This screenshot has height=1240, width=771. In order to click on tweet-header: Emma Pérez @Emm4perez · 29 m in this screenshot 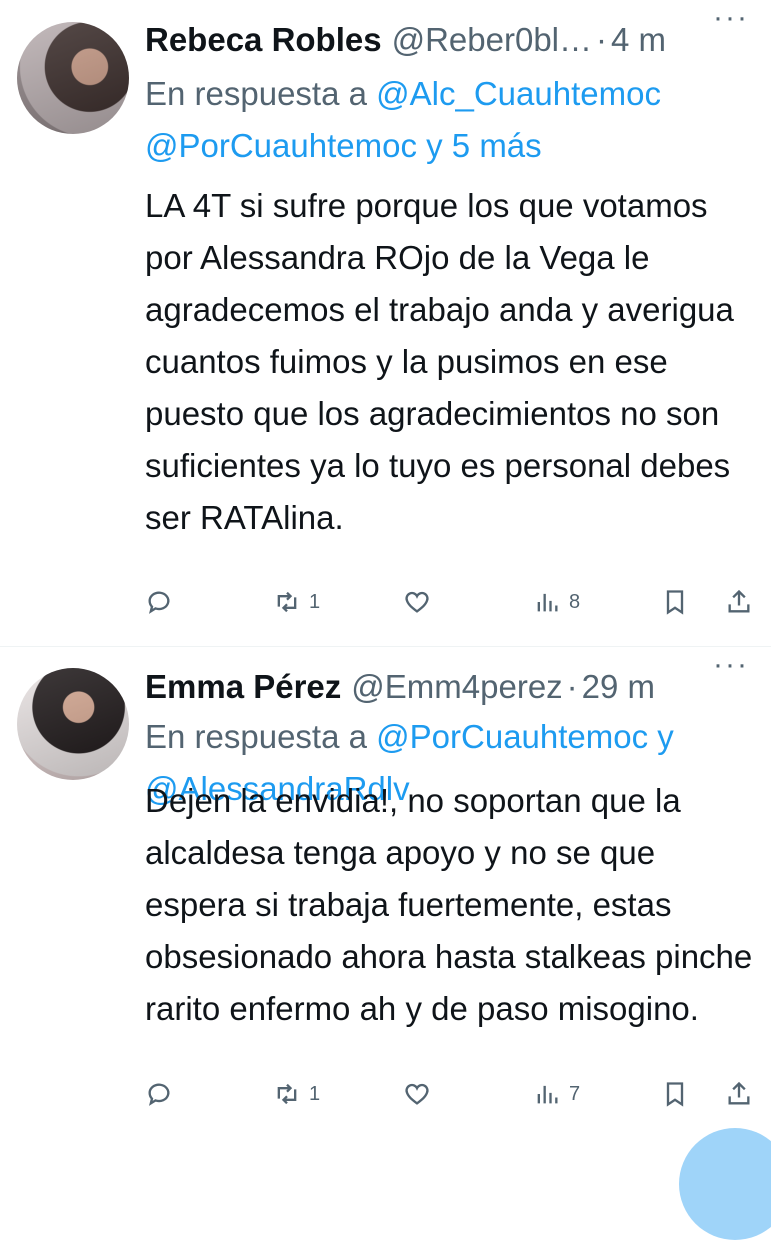, I will do `click(448, 687)`.